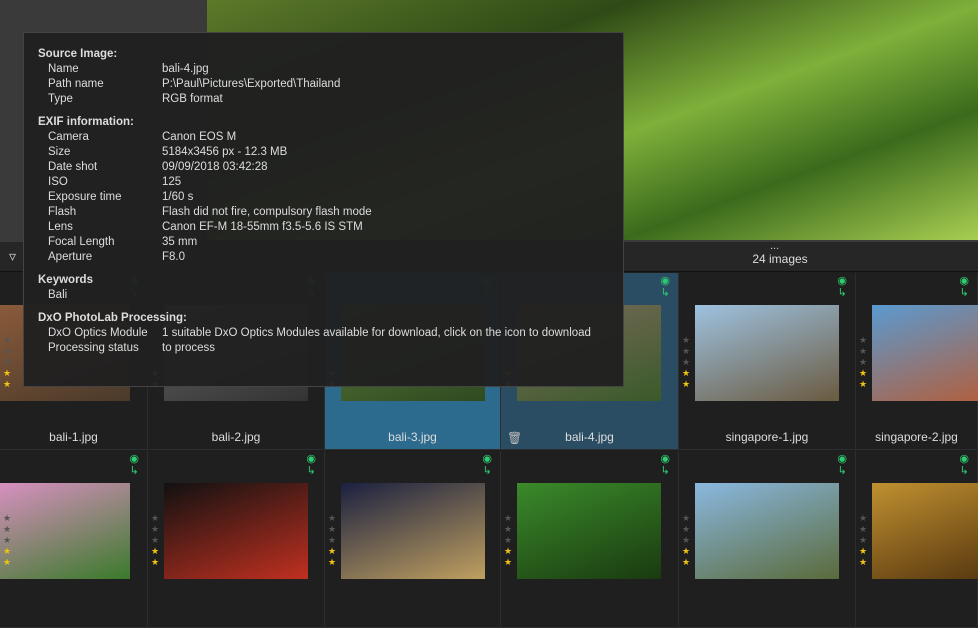 This screenshot has height=628, width=978. What do you see at coordinates (62, 212) in the screenshot?
I see `info-label: Flash` at bounding box center [62, 212].